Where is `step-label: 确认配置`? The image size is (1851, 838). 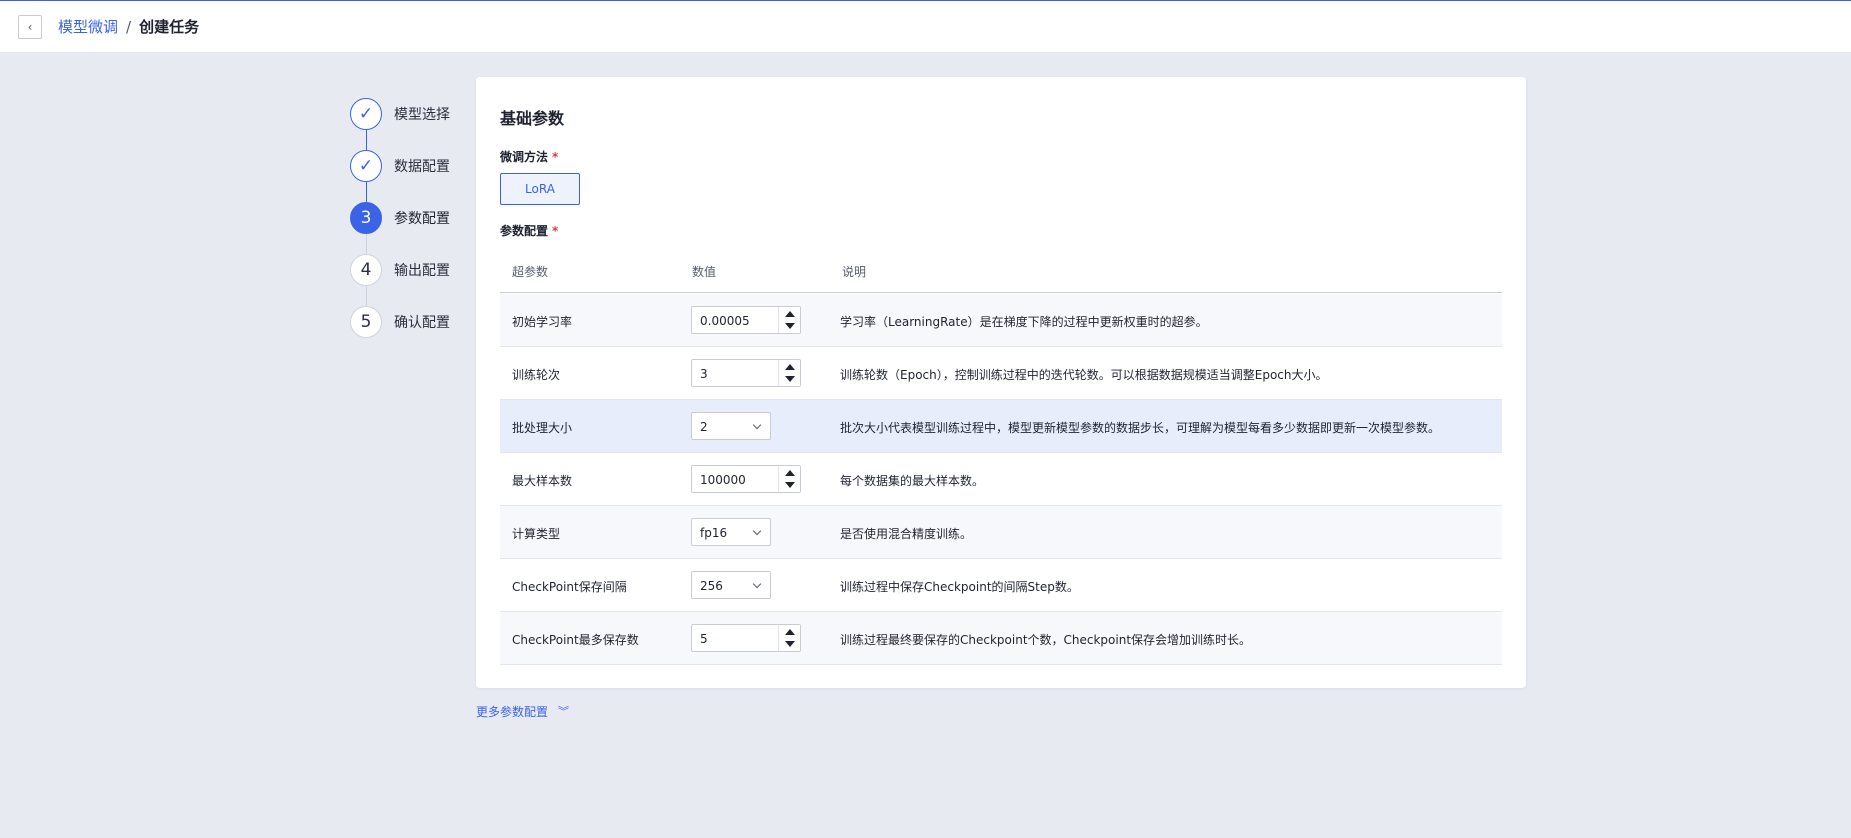
step-label: 确认配置 is located at coordinates (422, 323).